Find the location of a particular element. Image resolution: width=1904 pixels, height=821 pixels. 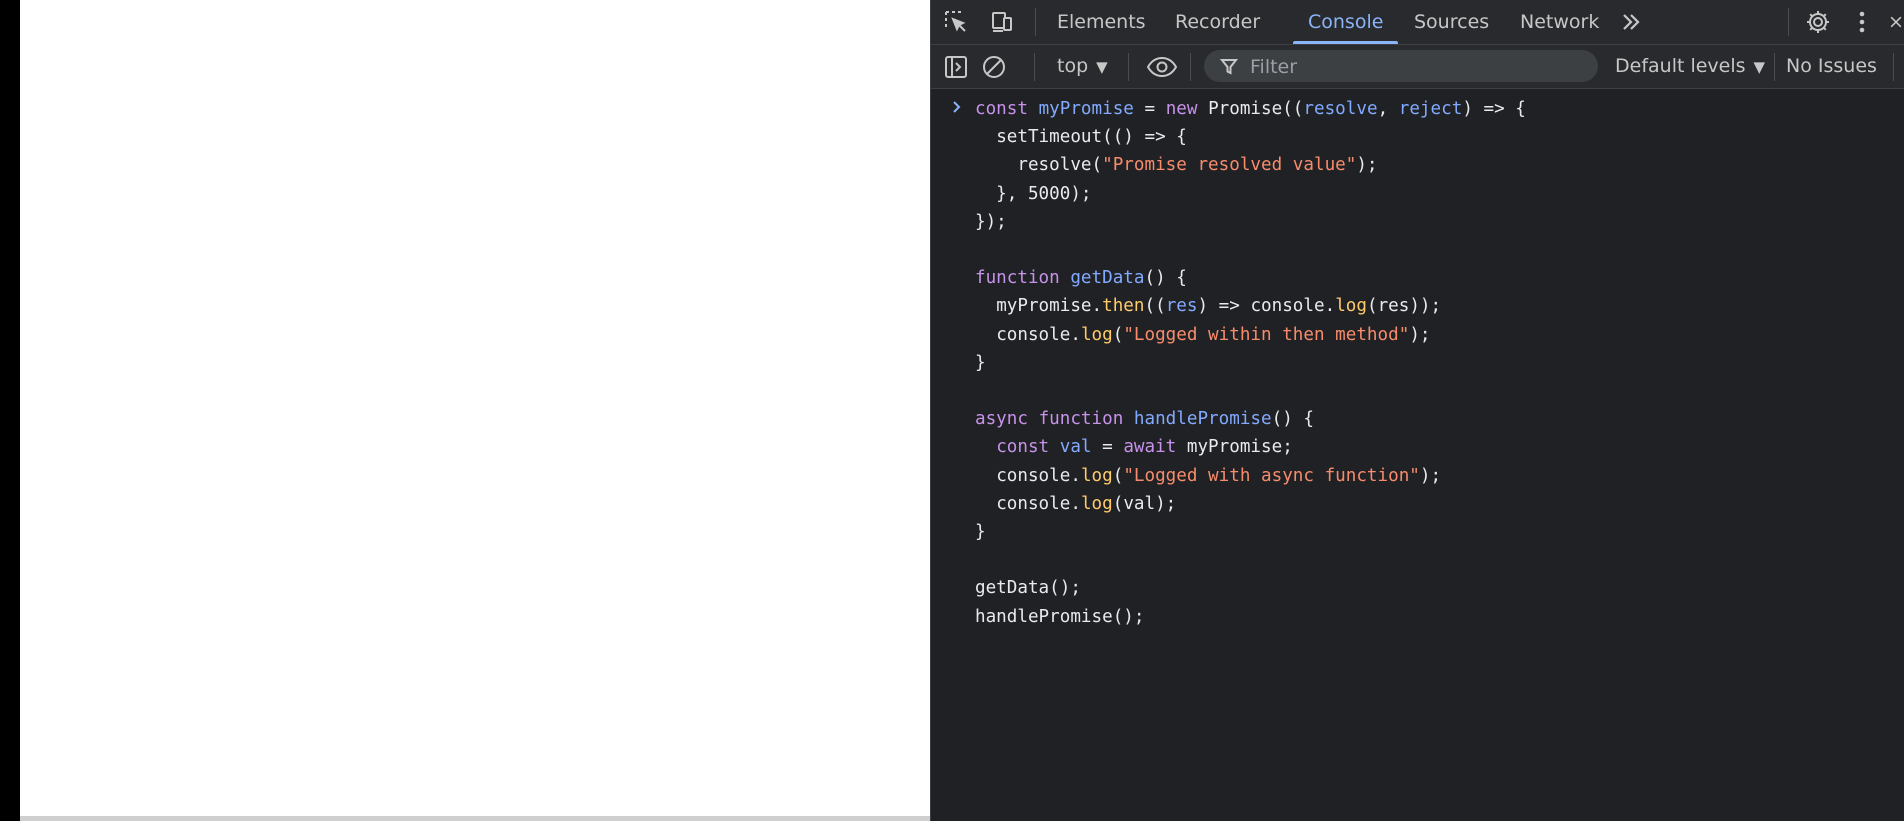

code-line: function getData() { is located at coordinates (1081, 278).